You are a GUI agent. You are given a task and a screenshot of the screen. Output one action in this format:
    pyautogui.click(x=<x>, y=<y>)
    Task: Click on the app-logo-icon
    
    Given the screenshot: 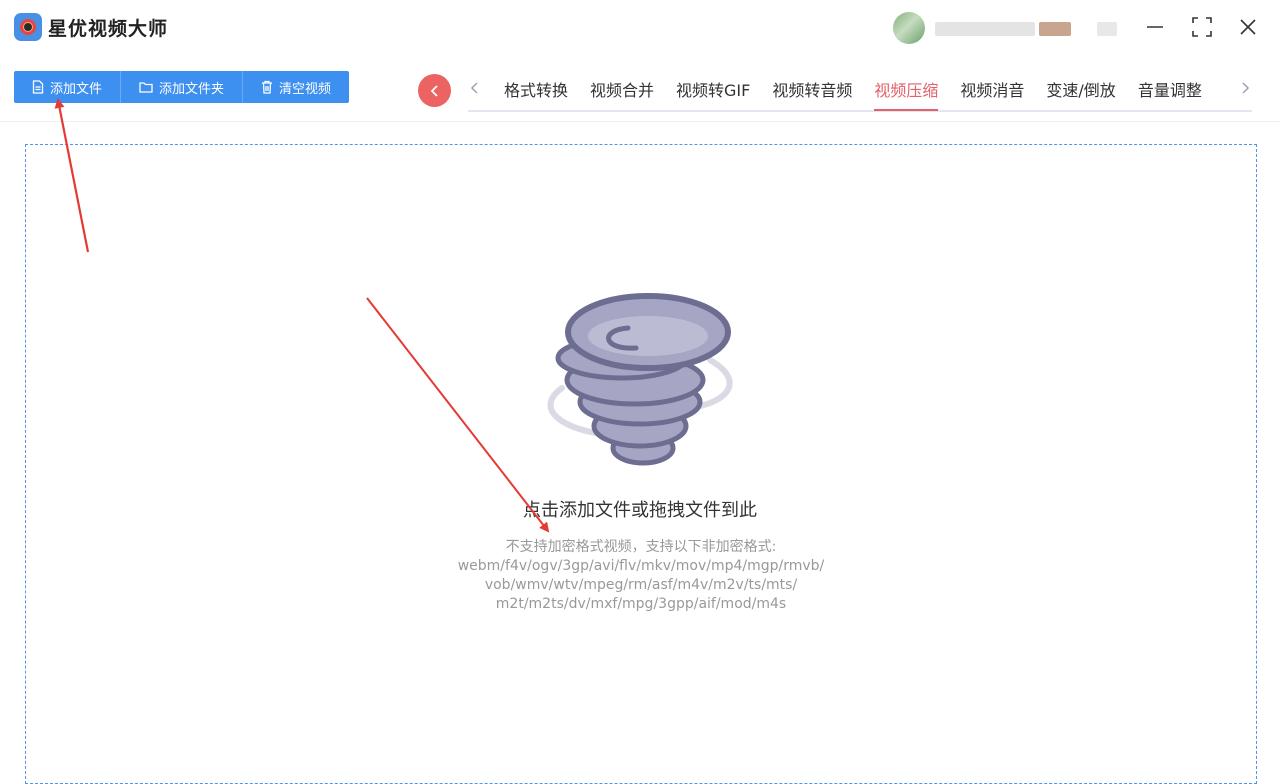 What is the action you would take?
    pyautogui.click(x=28, y=27)
    